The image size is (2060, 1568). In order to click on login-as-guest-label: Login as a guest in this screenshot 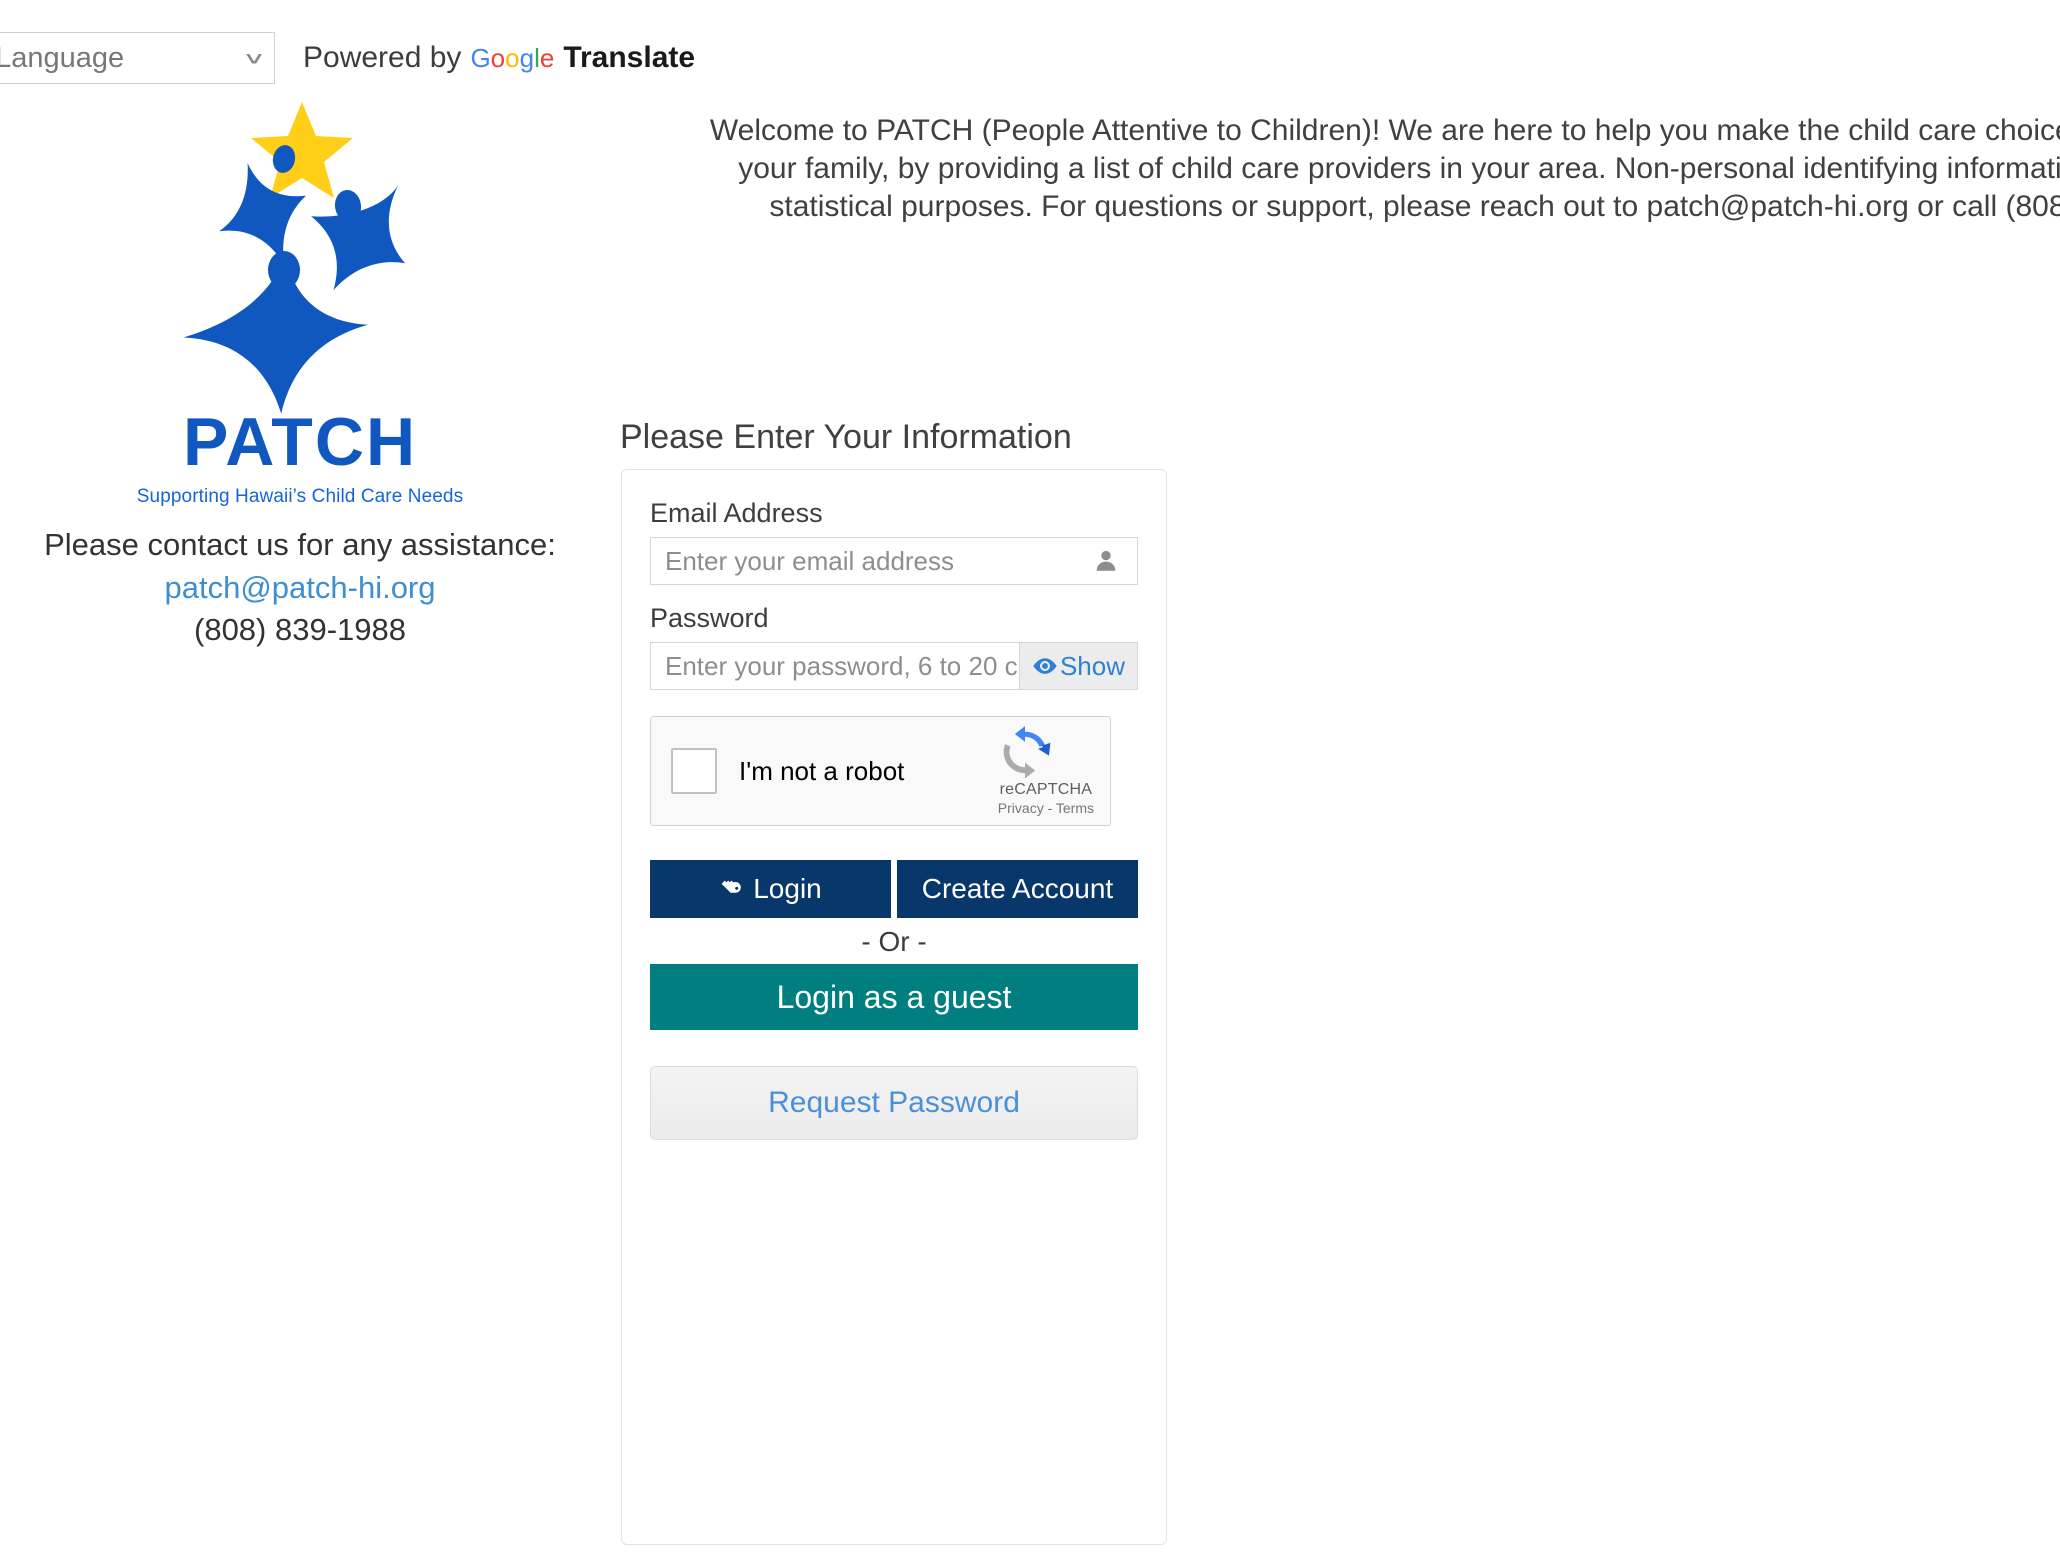, I will do `click(894, 996)`.